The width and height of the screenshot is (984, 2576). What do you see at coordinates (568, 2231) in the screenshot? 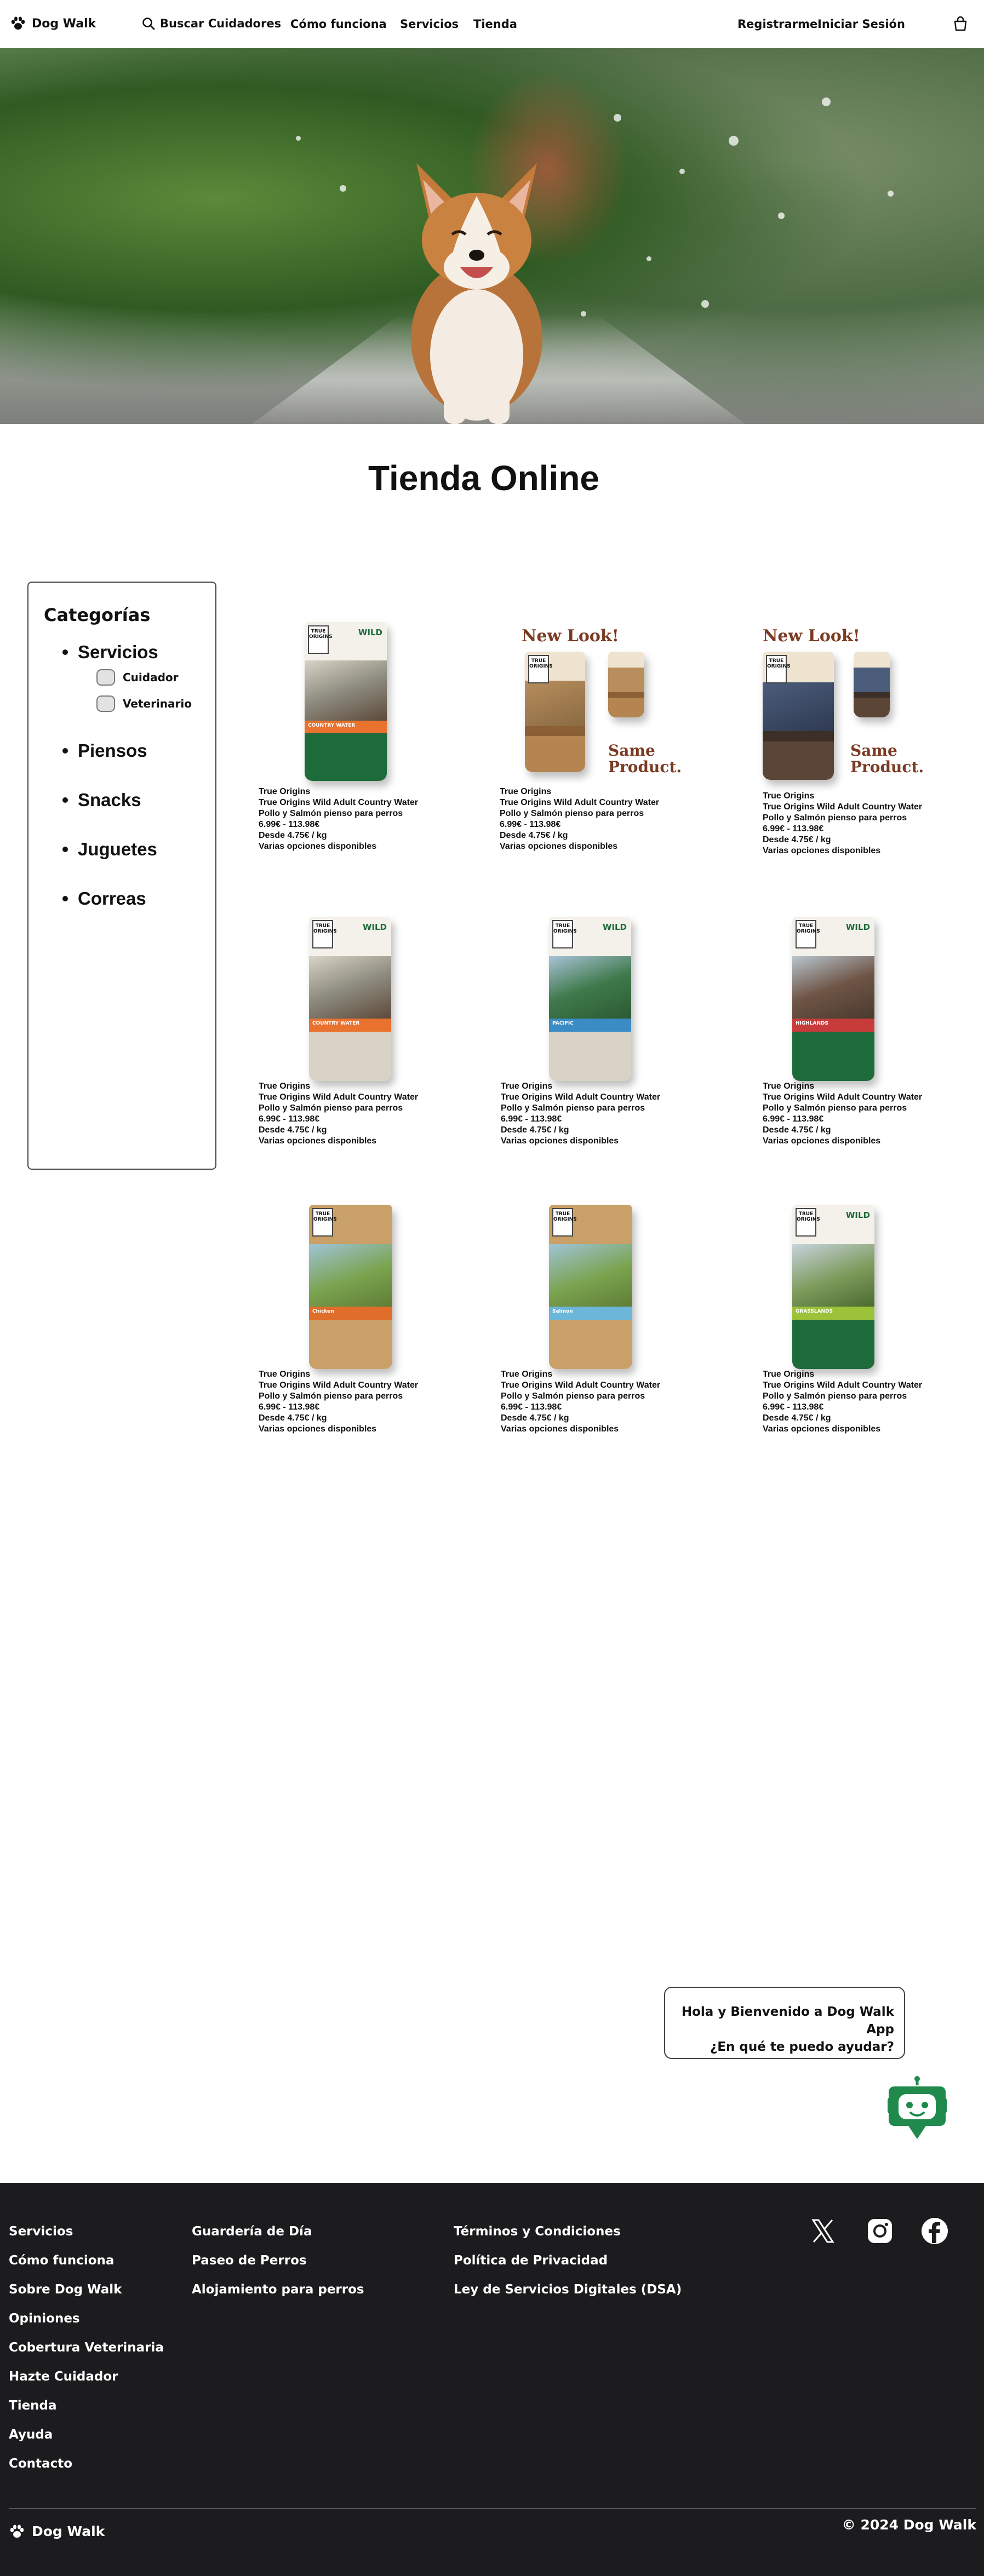
I see `footer-link: Términos y Condiciones` at bounding box center [568, 2231].